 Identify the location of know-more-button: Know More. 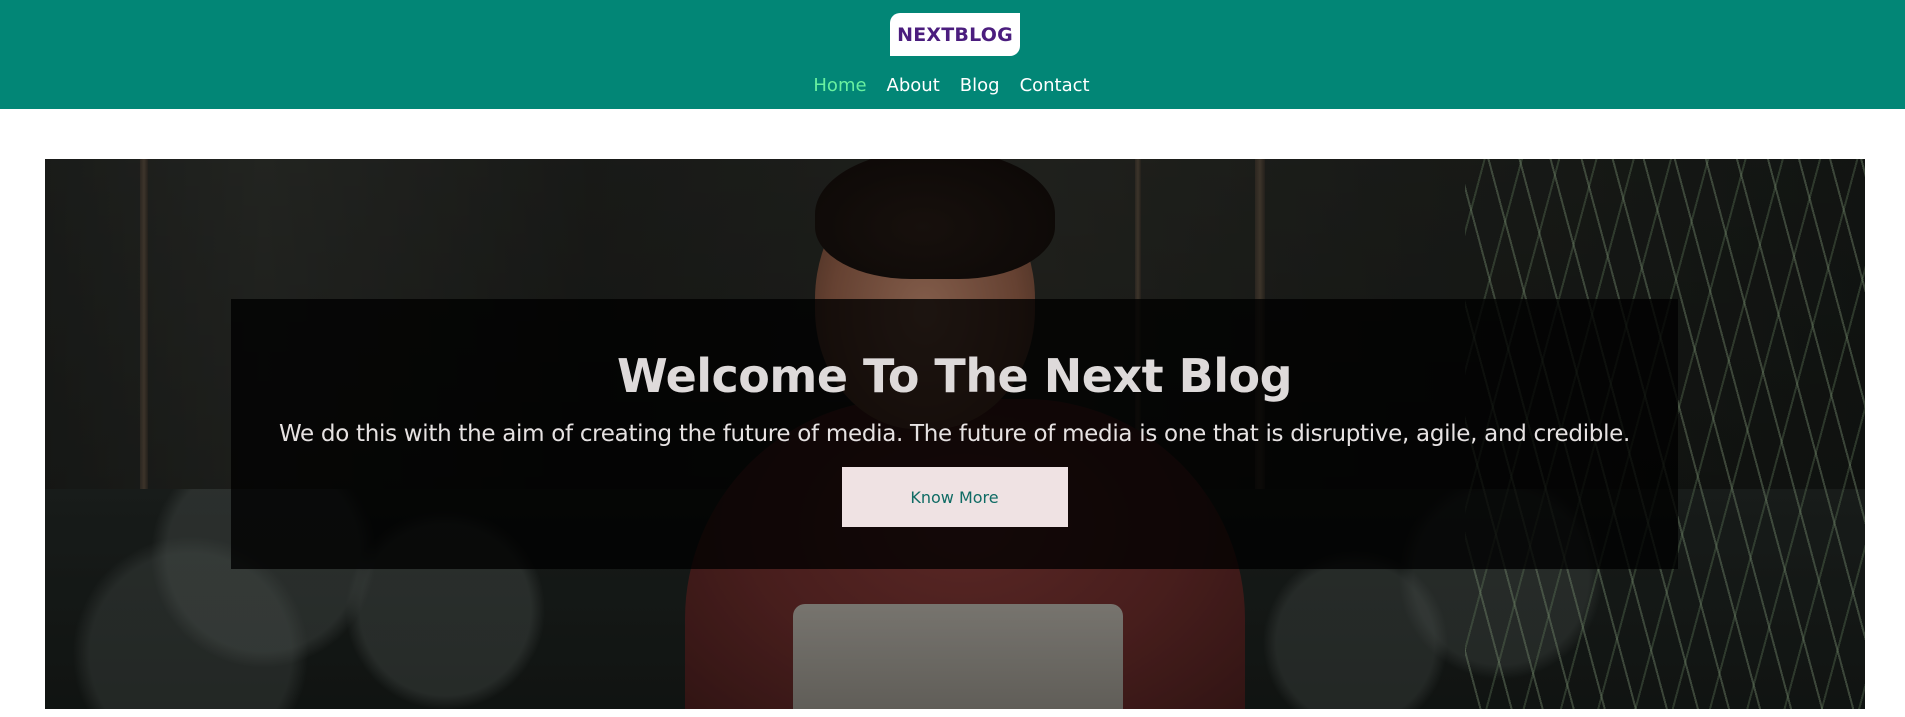
(954, 497).